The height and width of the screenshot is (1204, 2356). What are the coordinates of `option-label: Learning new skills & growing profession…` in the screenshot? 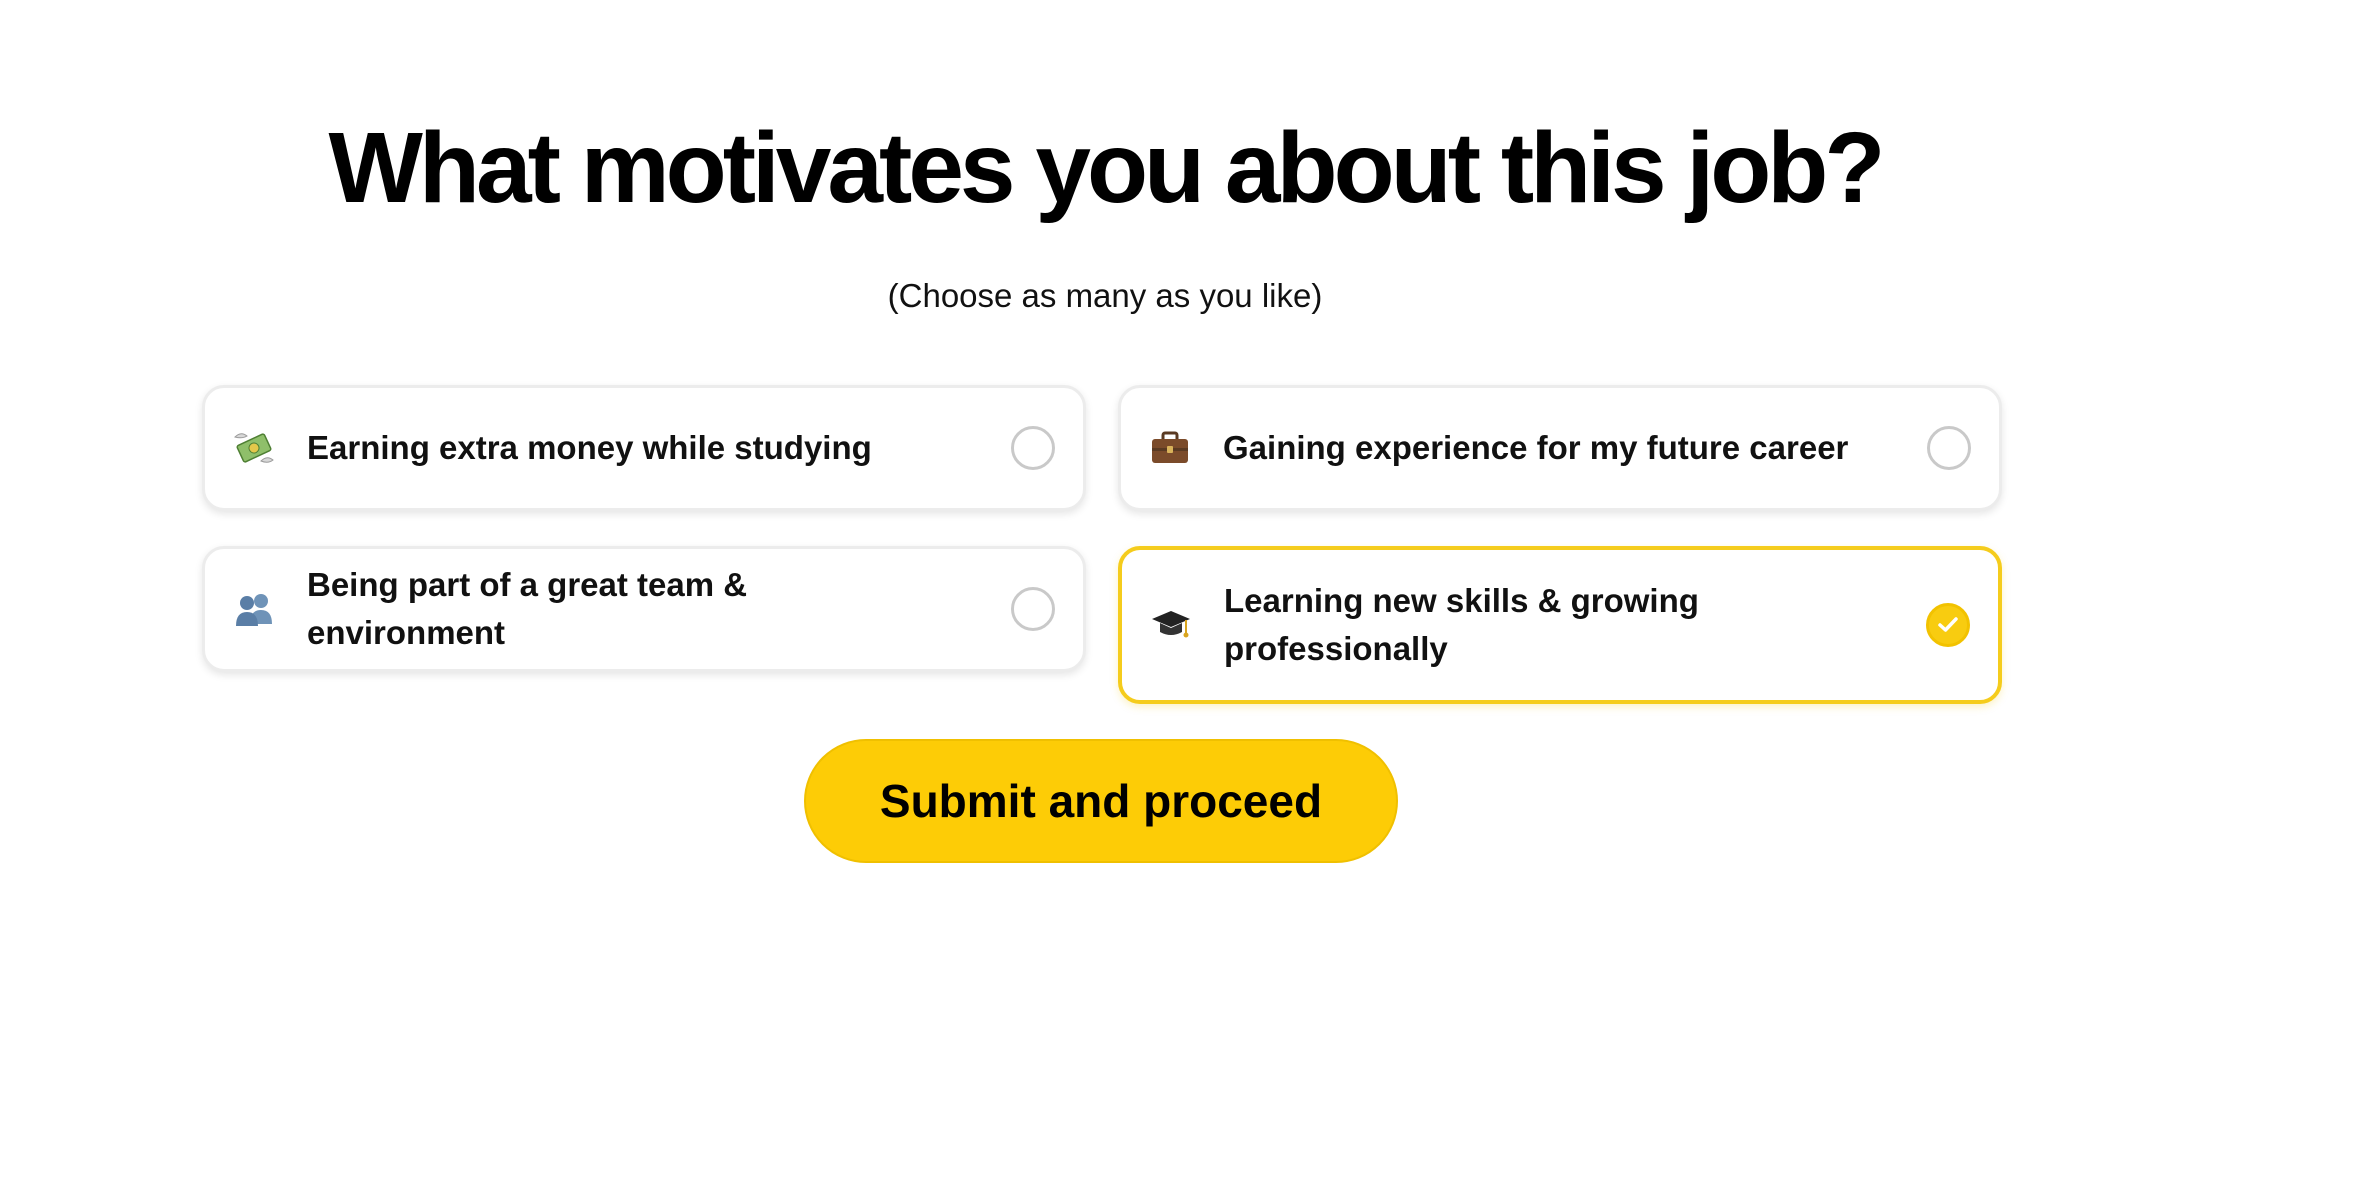 It's located at (1461, 624).